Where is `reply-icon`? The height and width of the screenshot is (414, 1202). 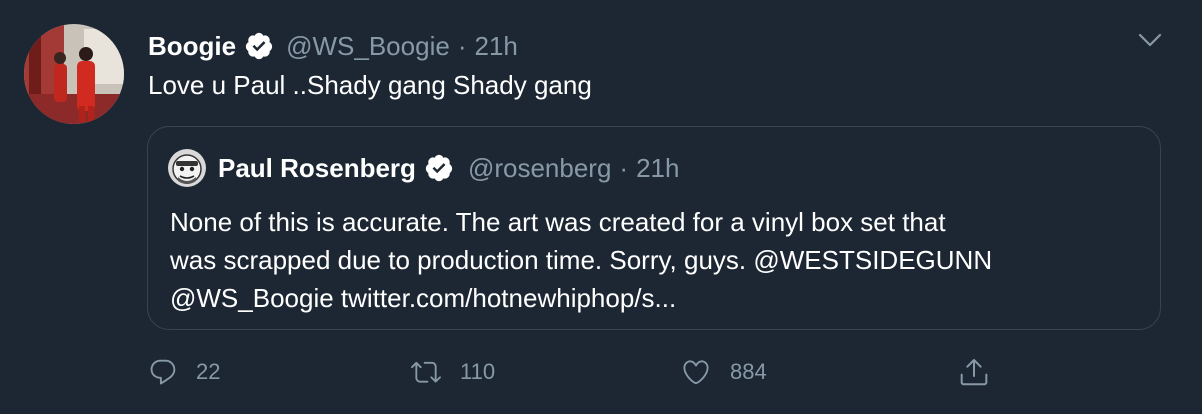 reply-icon is located at coordinates (163, 372).